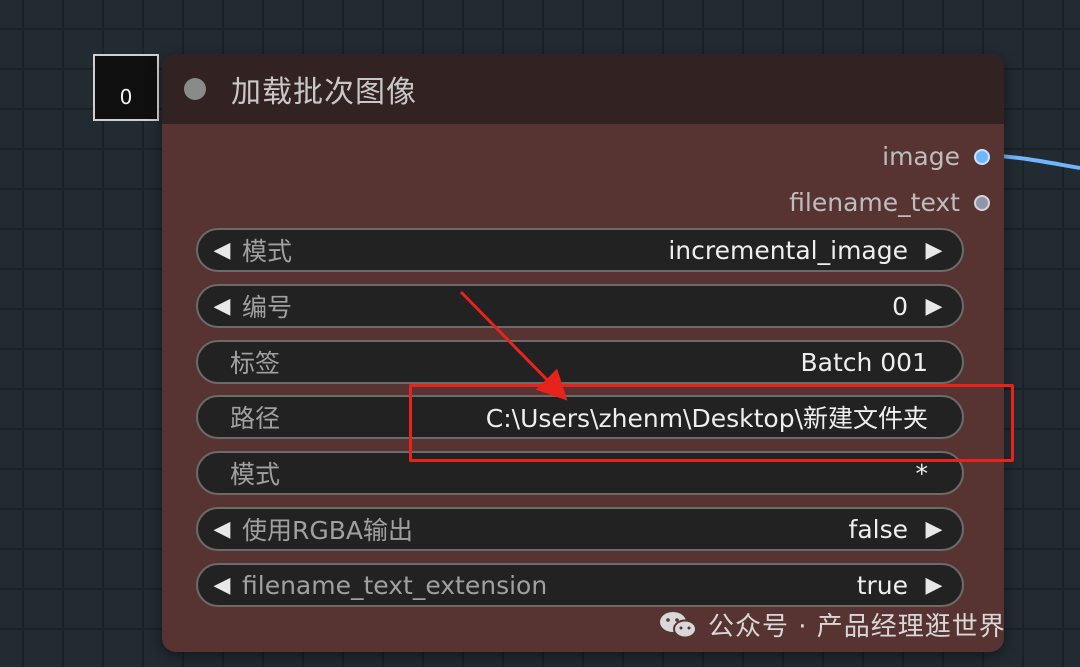  What do you see at coordinates (255, 363) in the screenshot?
I see `widget-label: 标签` at bounding box center [255, 363].